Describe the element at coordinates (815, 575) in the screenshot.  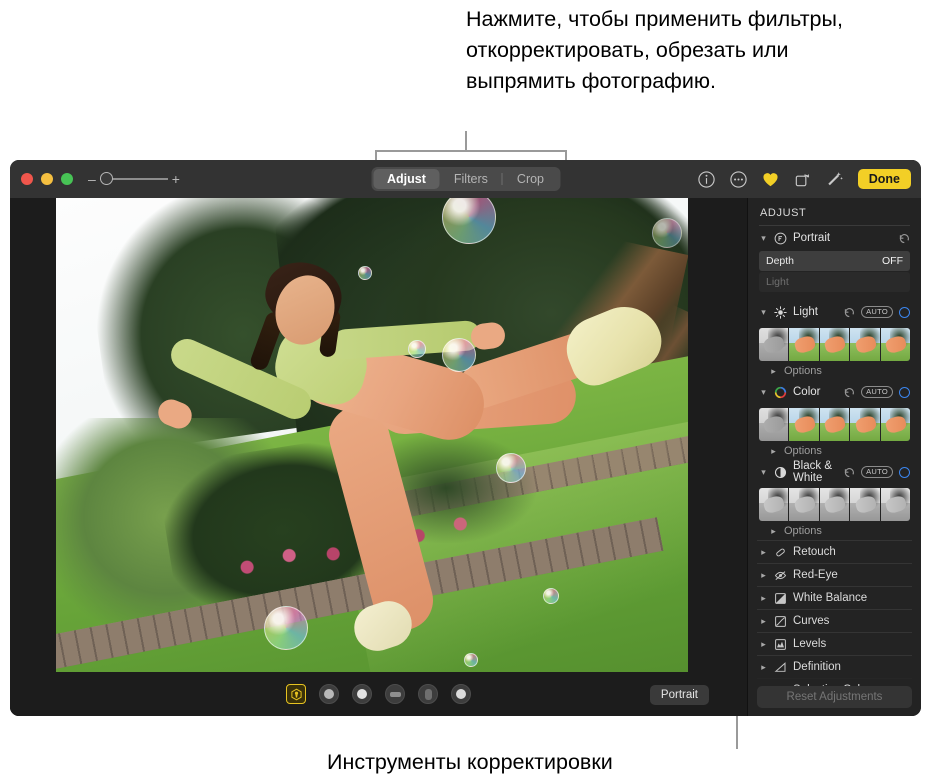
I see `sidebar-item-label: Red-Eye` at that location.